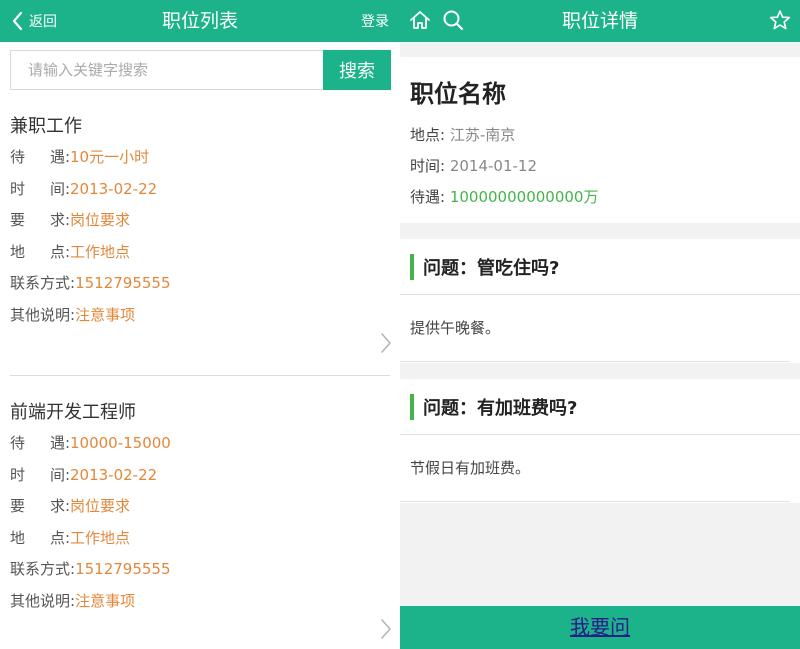 Image resolution: width=800 pixels, height=649 pixels. Describe the element at coordinates (200, 444) in the screenshot. I see `job-row-pay: 待遇: 10000-15000` at that location.